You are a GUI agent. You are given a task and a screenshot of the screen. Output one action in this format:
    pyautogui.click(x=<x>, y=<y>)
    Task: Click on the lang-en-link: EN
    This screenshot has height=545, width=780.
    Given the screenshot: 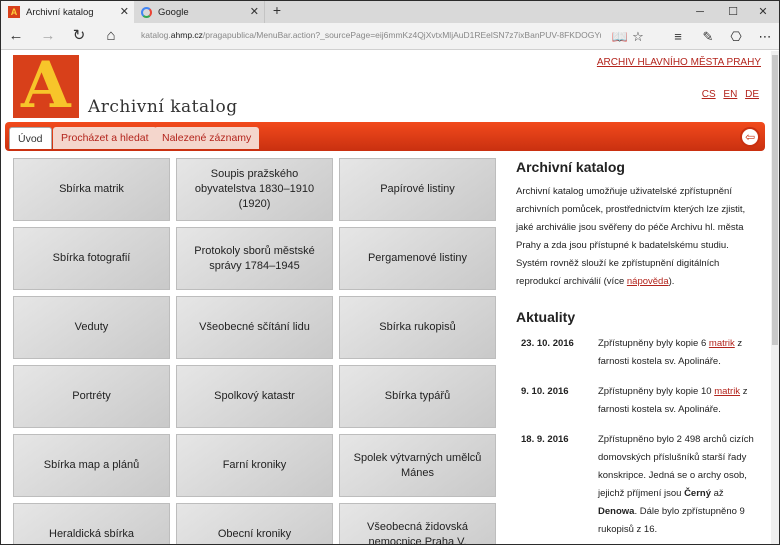 What is the action you would take?
    pyautogui.click(x=730, y=94)
    